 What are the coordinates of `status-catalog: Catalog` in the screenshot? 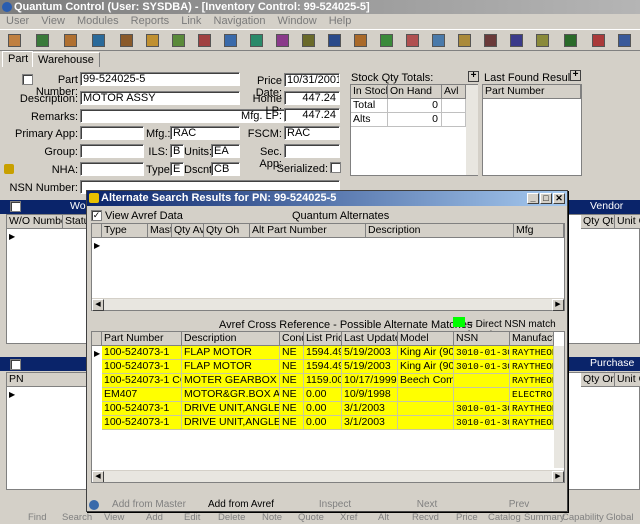 It's located at (504, 518).